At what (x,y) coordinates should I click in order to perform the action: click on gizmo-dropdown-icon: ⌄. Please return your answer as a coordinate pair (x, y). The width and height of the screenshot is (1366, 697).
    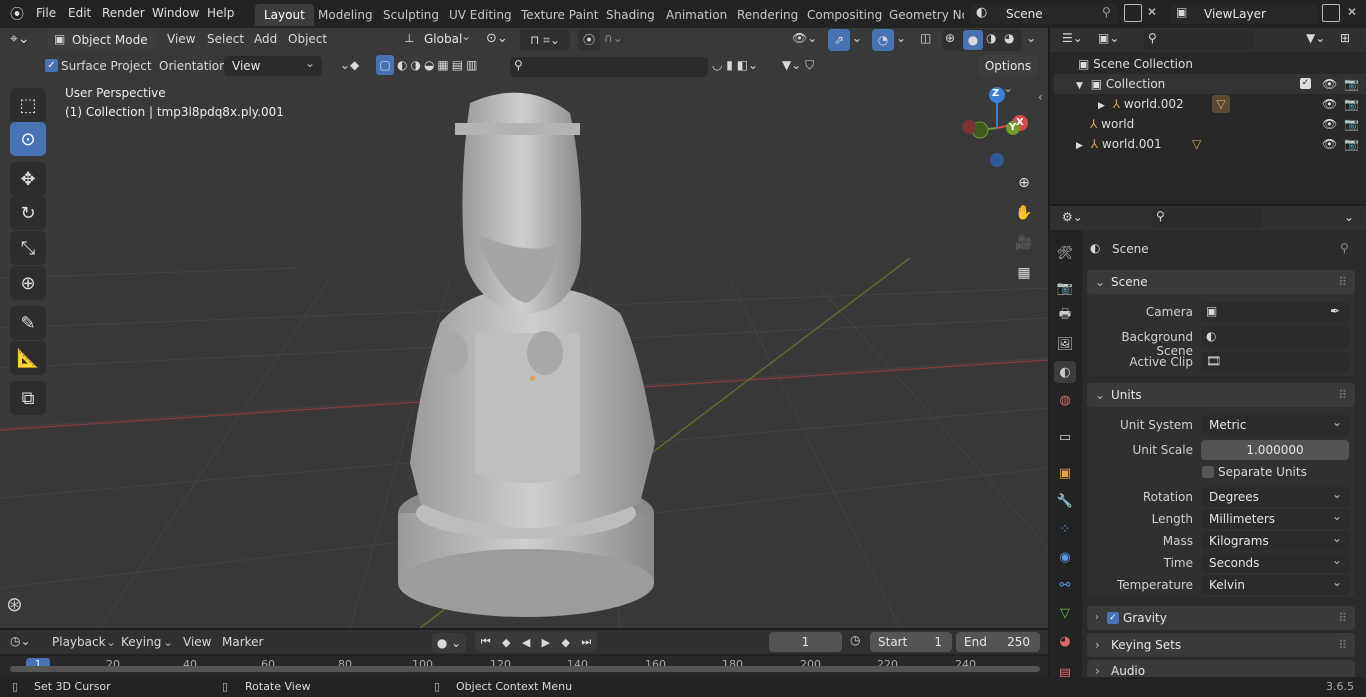
    Looking at the image, I should click on (857, 38).